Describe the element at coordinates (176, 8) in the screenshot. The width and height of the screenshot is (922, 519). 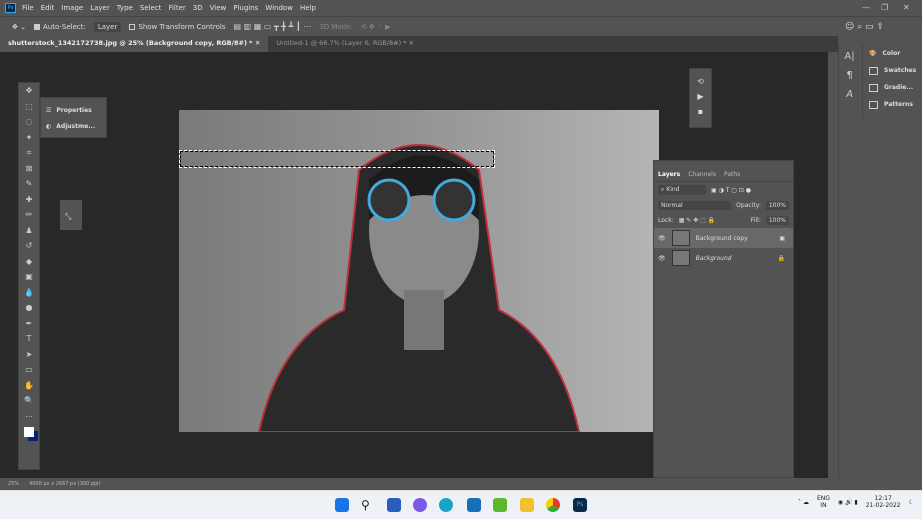
I see `menu-filter: Filter` at that location.